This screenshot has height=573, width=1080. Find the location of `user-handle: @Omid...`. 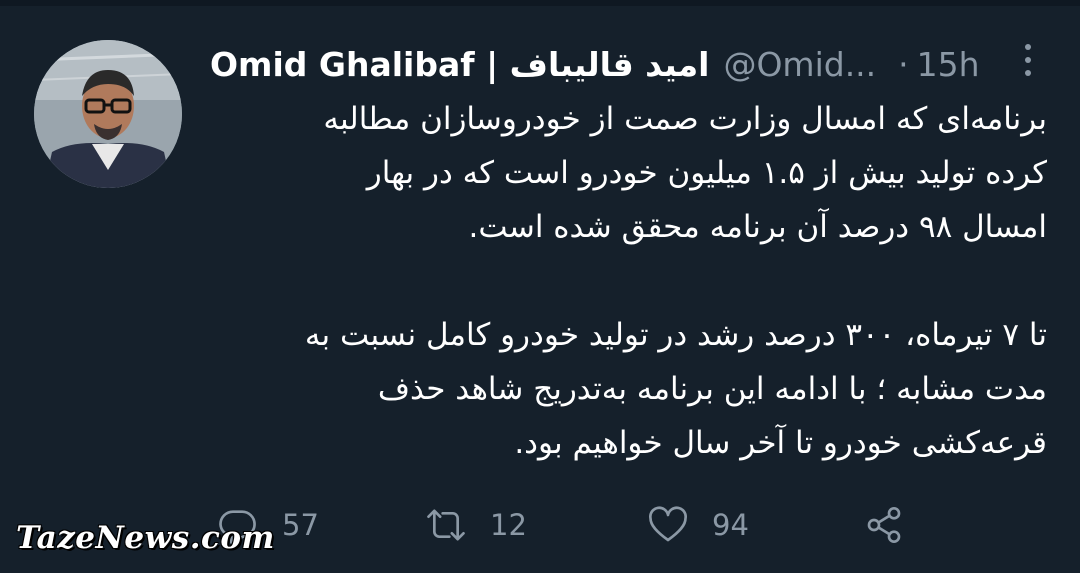

user-handle: @Omid... is located at coordinates (799, 64).